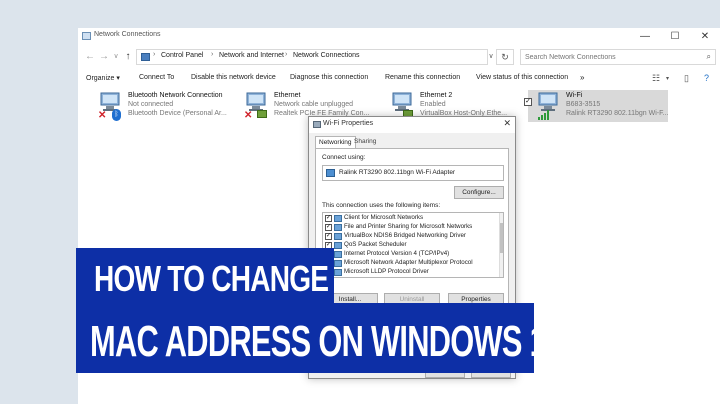  I want to click on adapter-status: Not connected, so click(151, 104).